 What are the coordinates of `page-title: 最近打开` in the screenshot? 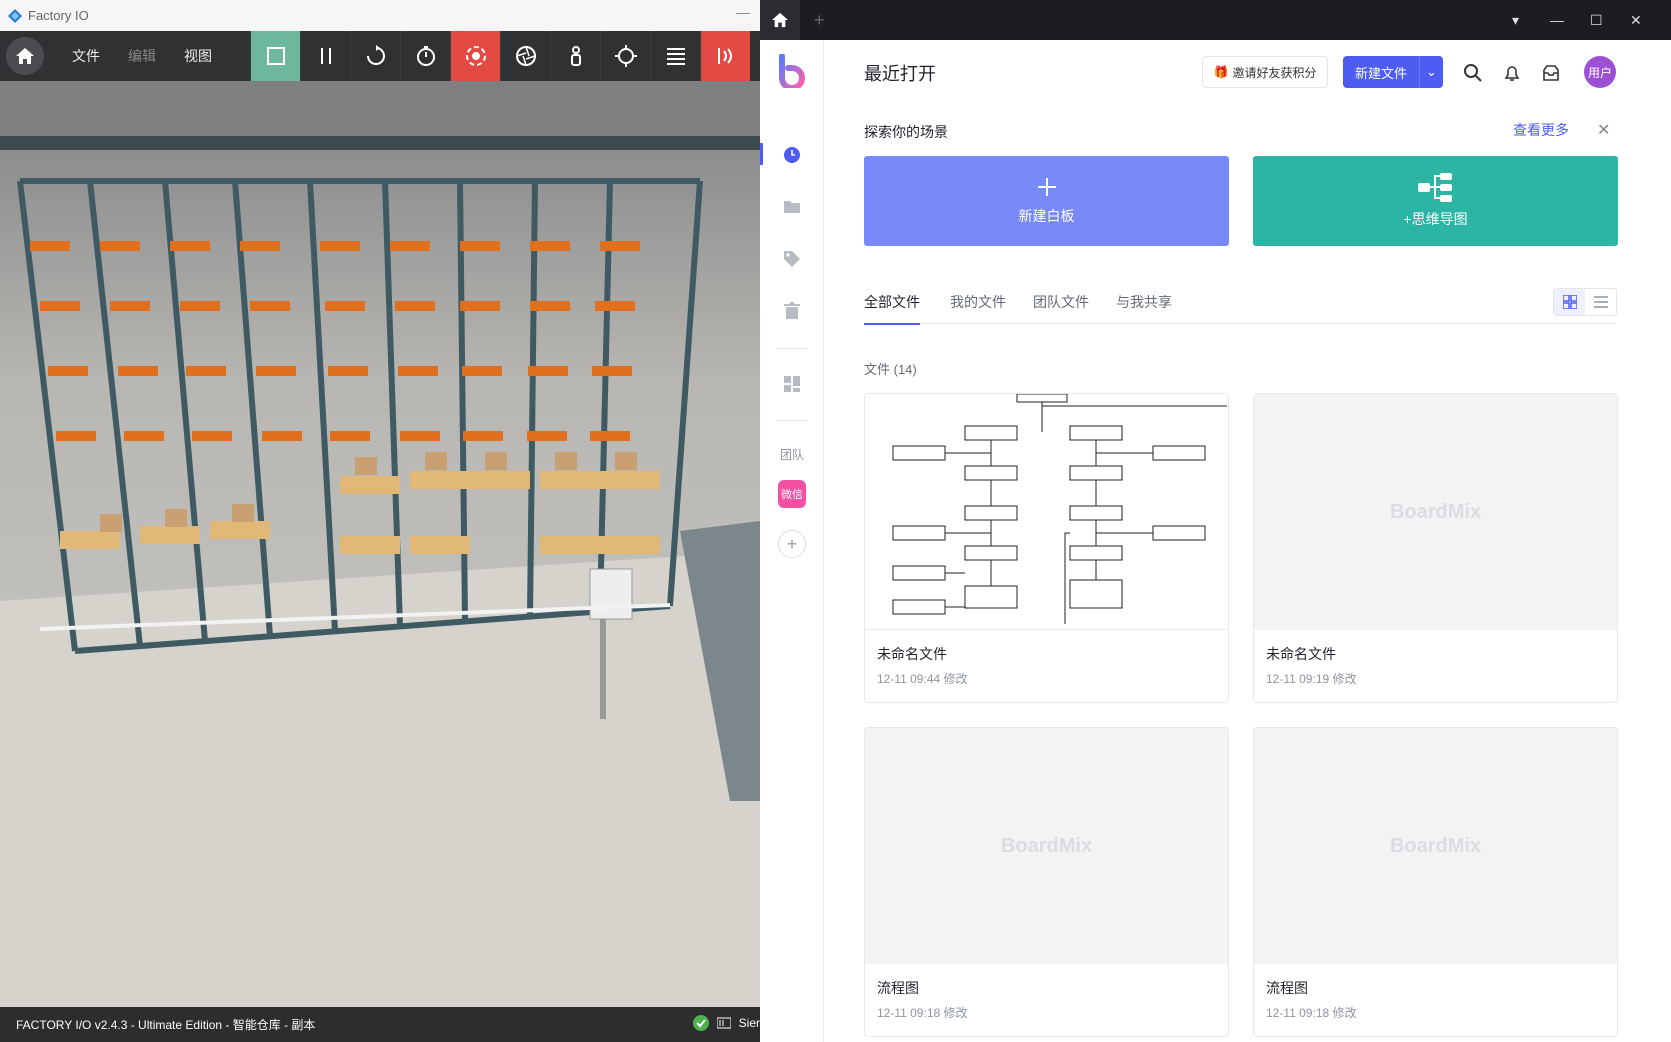 It's located at (900, 74).